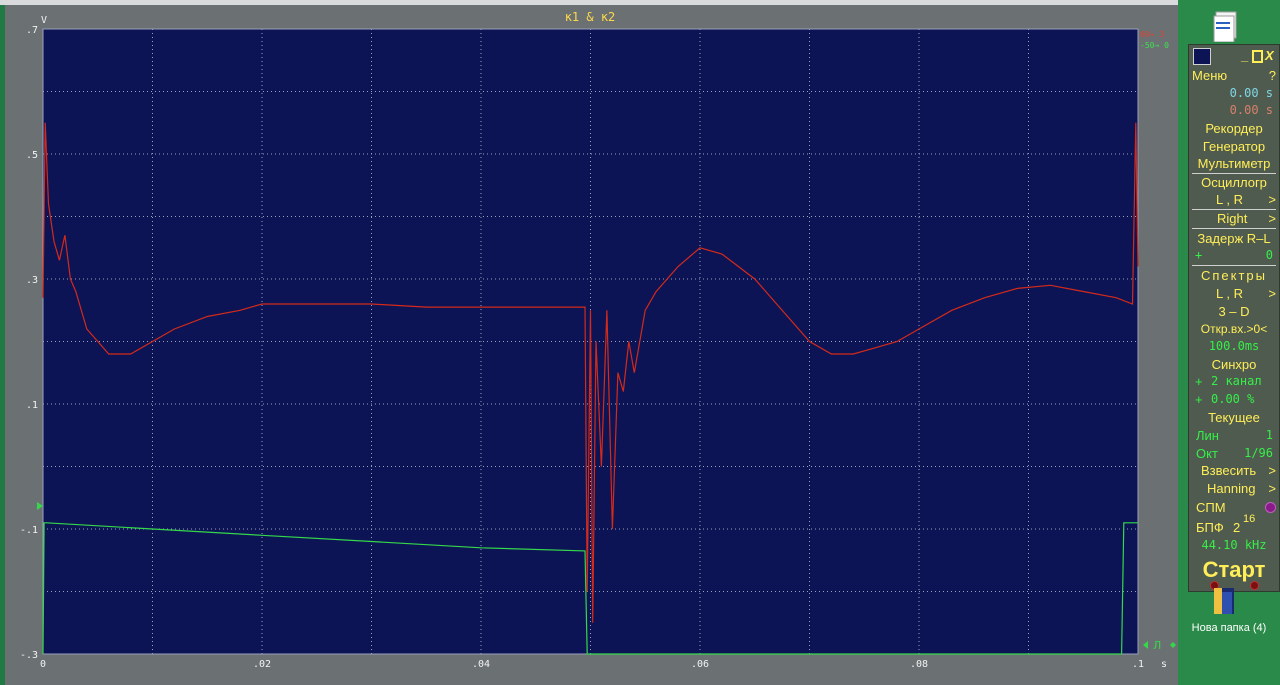  What do you see at coordinates (1145, 645) in the screenshot?
I see `bottom-right-arrow-icon` at bounding box center [1145, 645].